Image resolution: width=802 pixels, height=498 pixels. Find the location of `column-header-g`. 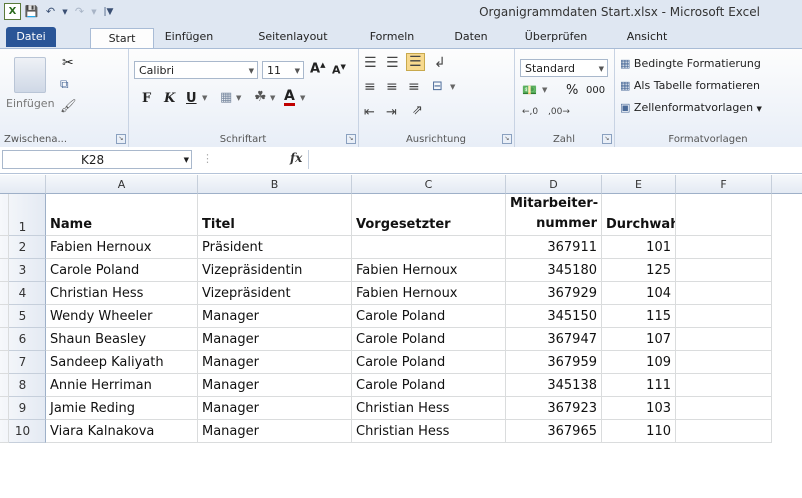

column-header-g is located at coordinates (787, 184).